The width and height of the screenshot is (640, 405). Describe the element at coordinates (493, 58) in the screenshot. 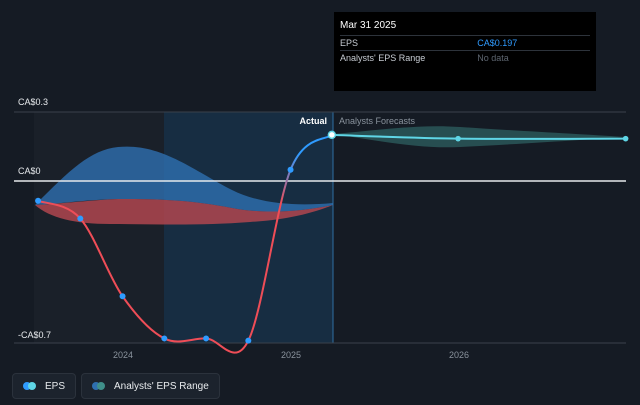

I see `tooltip-range-value: No data` at that location.